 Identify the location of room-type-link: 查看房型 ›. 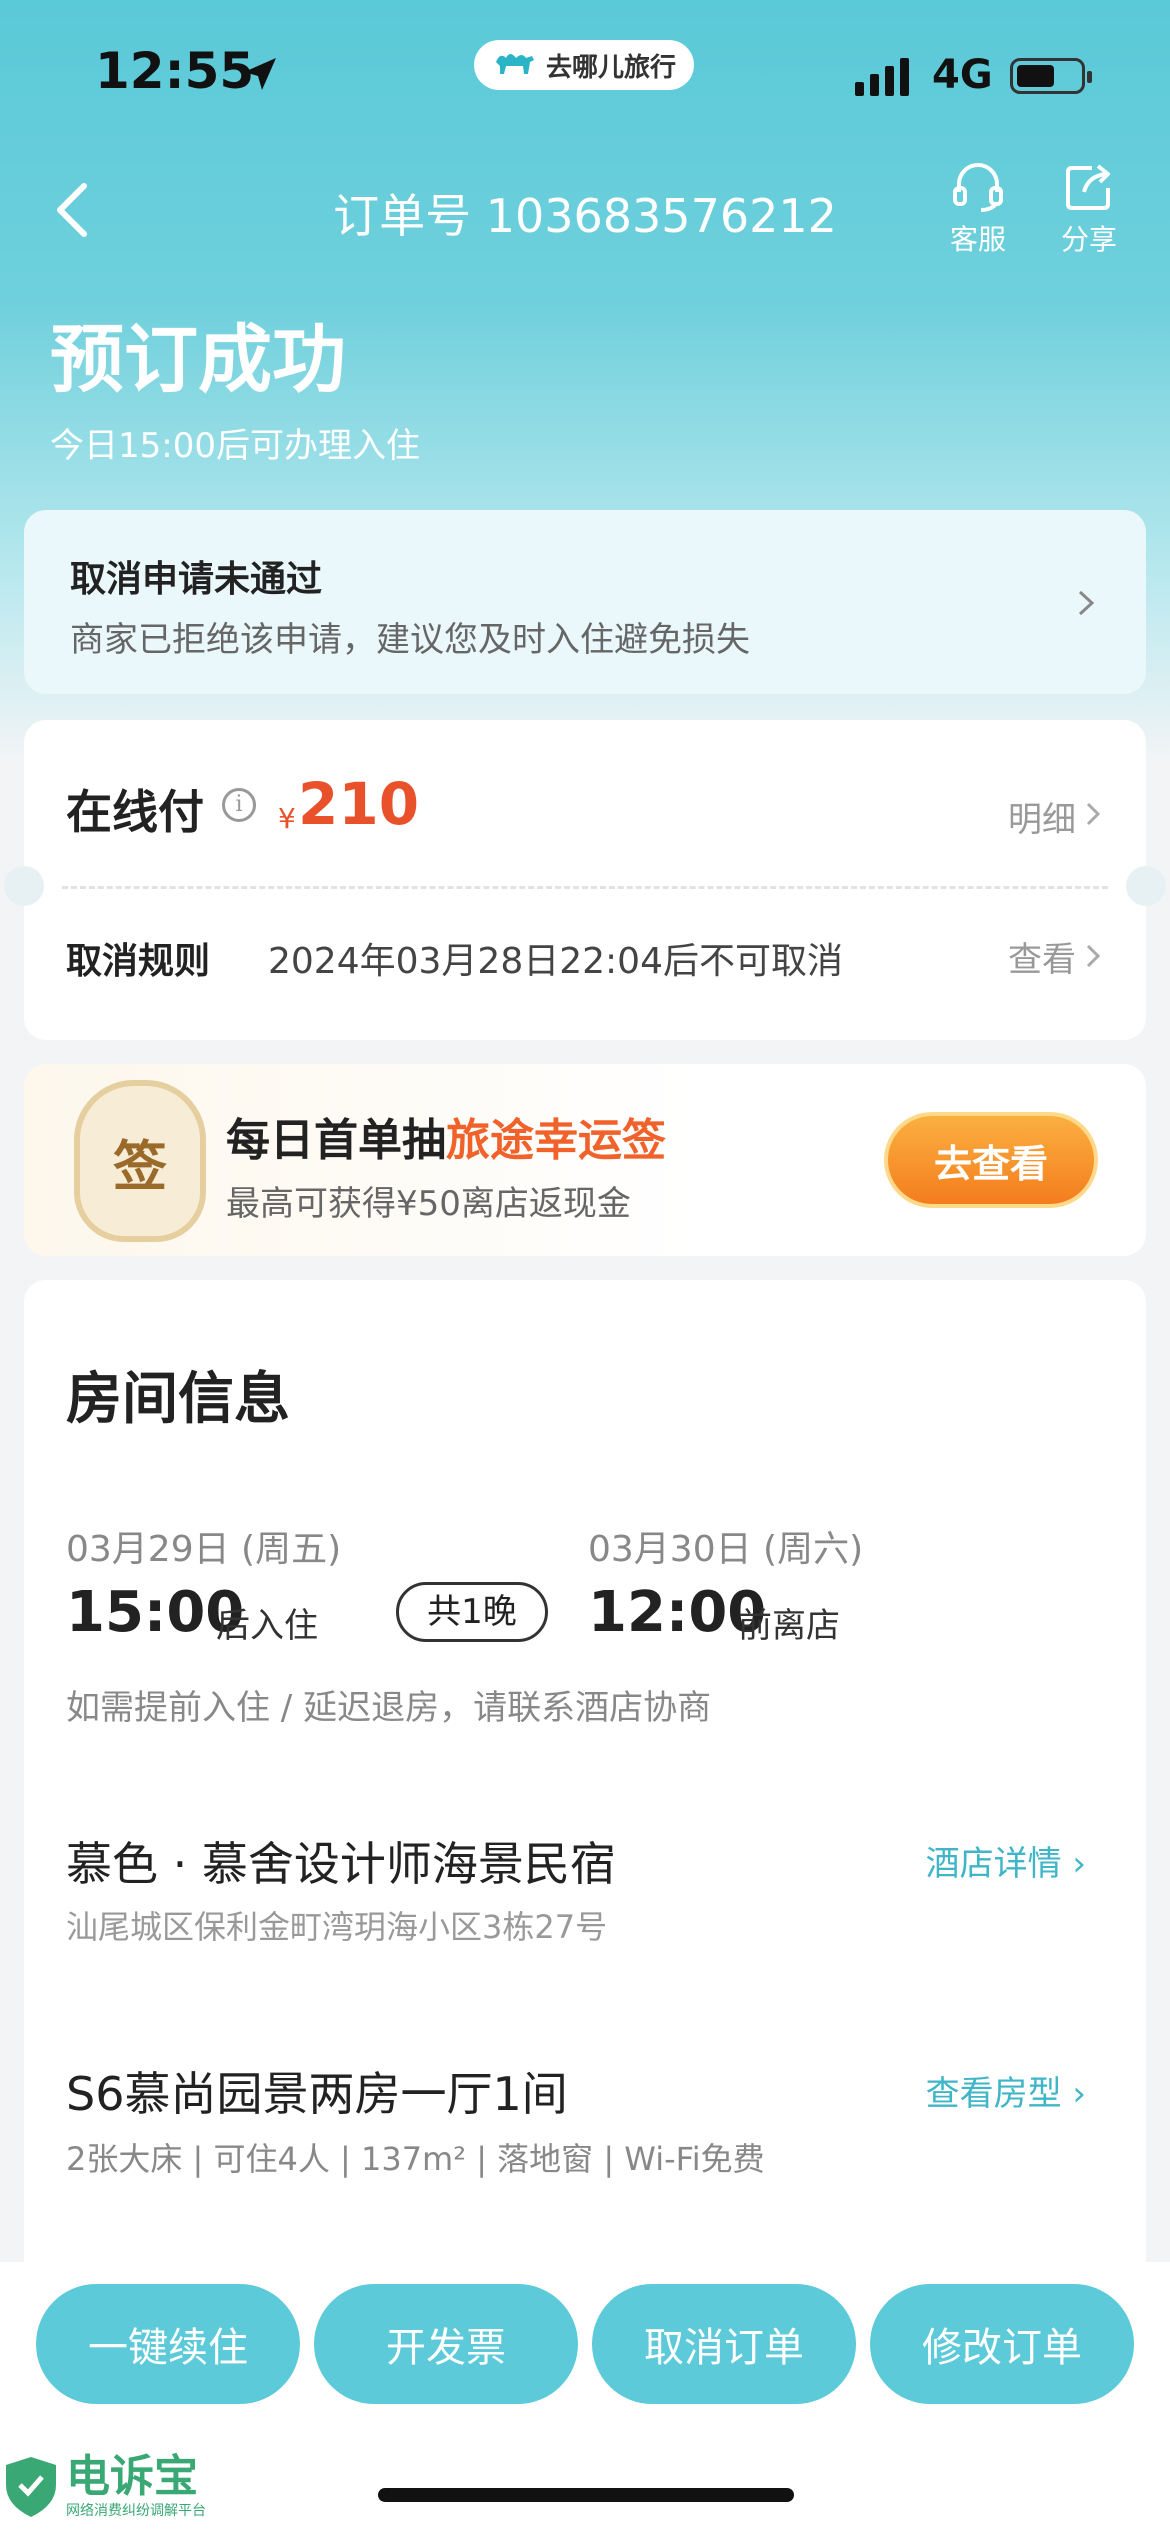
(1006, 2090).